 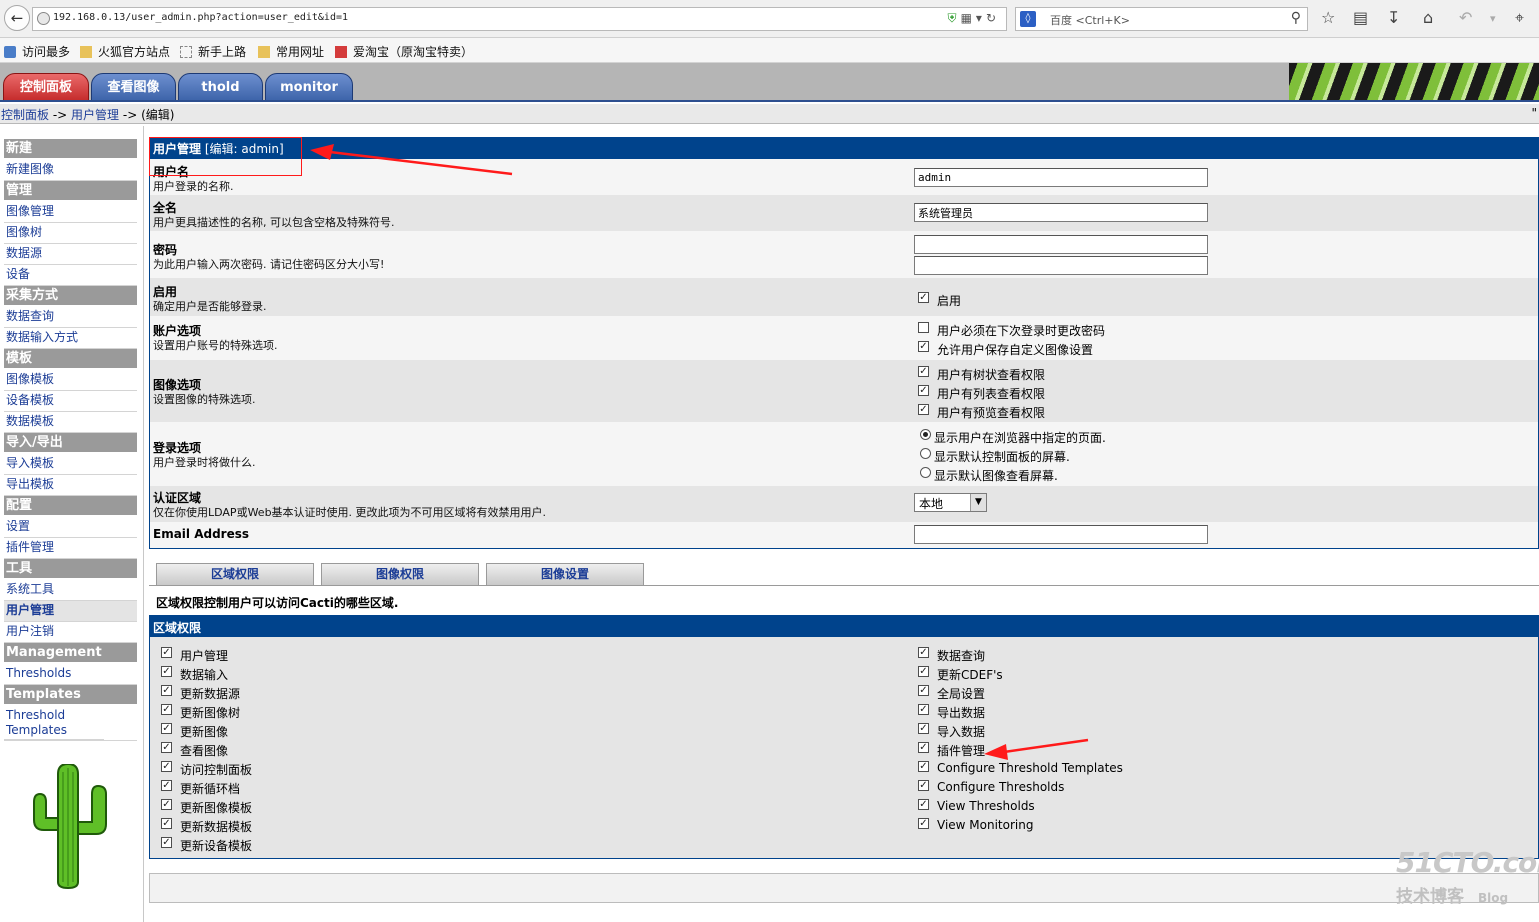 What do you see at coordinates (25, 115) in the screenshot?
I see `breadcrumb-console: 控制面板` at bounding box center [25, 115].